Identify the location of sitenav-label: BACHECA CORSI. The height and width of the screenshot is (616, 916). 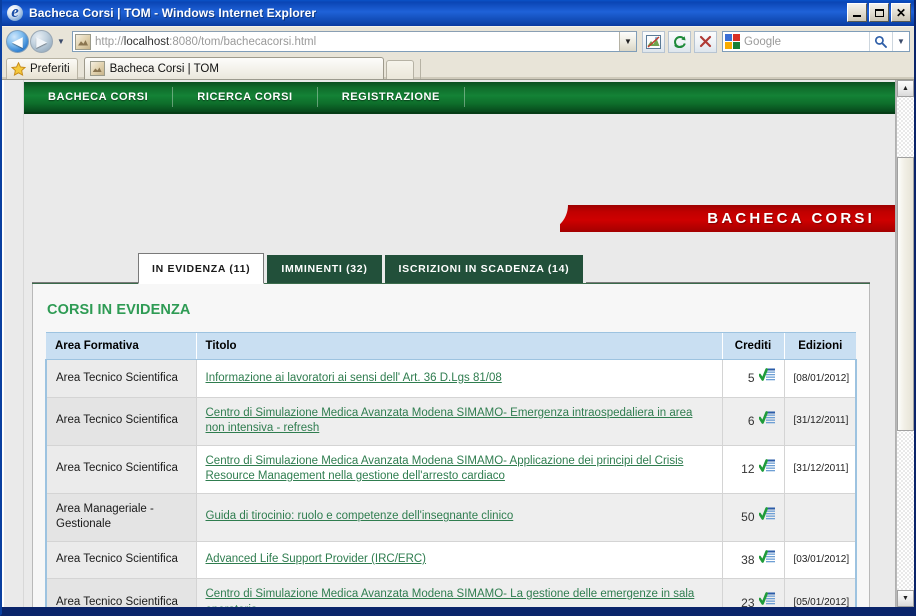
(98, 97).